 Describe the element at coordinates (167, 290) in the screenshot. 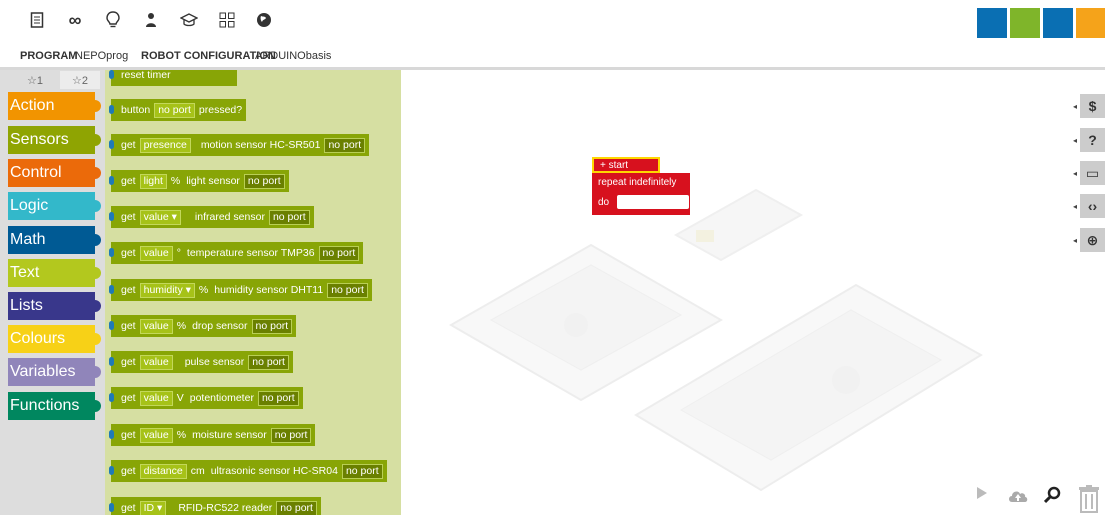

I see `mode-dropdown: humidity ▾` at that location.